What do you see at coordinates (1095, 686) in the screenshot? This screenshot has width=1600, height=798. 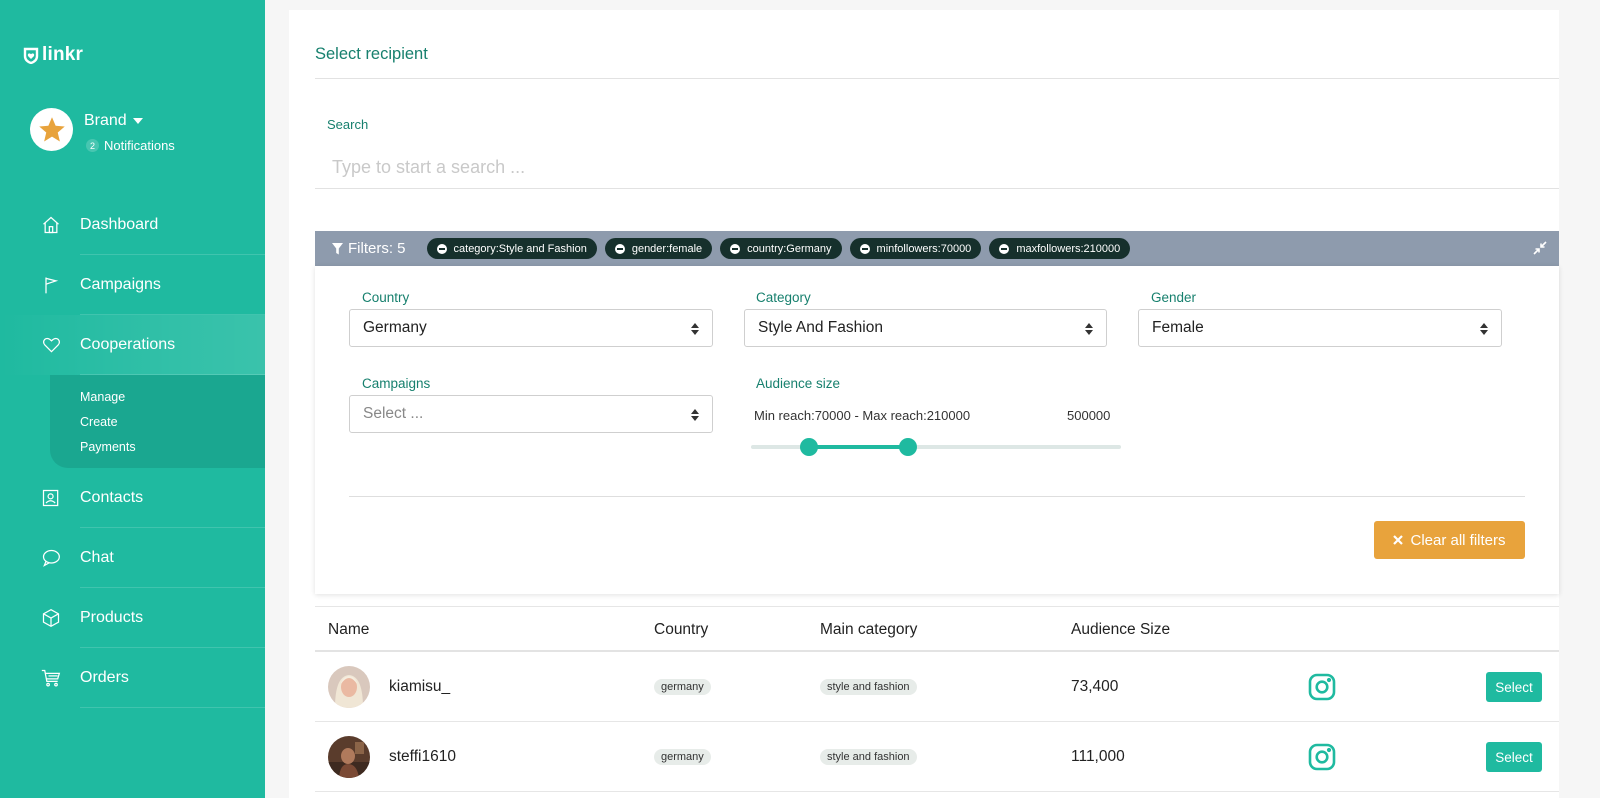 I see `audience-size-value: 73,400` at bounding box center [1095, 686].